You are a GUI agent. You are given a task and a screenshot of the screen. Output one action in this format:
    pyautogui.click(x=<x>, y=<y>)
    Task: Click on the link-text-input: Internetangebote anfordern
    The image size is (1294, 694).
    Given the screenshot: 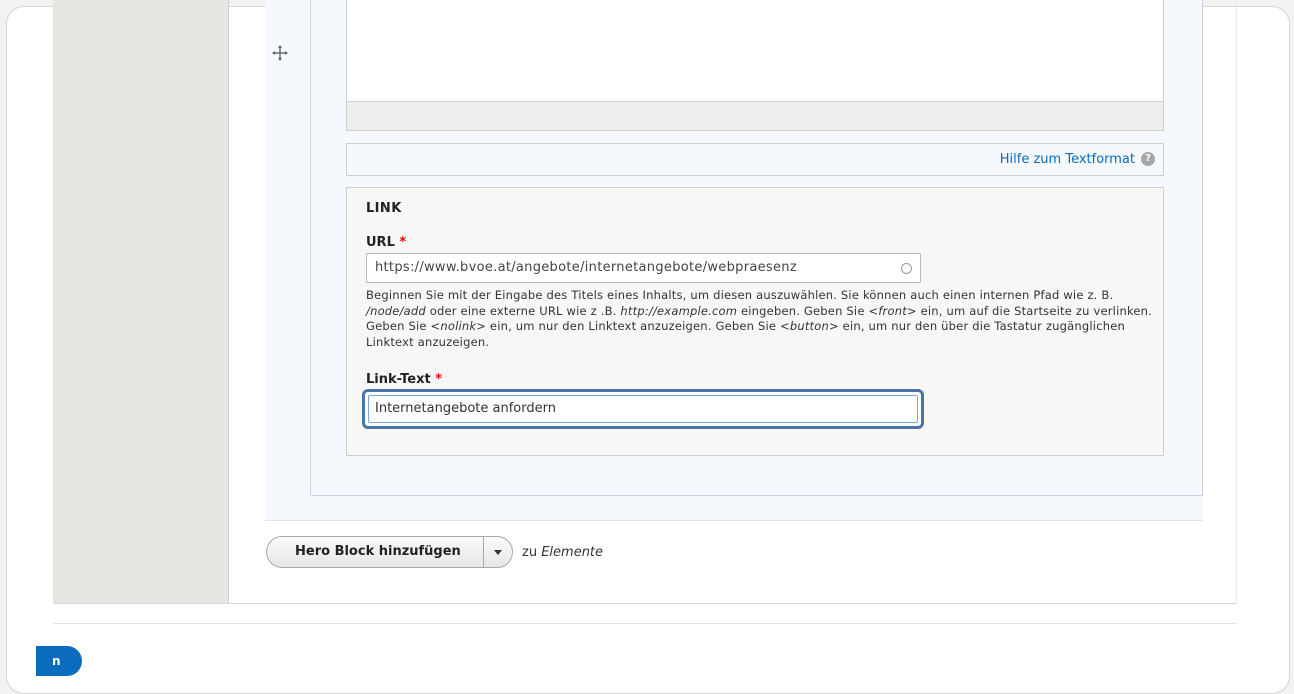 What is the action you would take?
    pyautogui.click(x=643, y=409)
    